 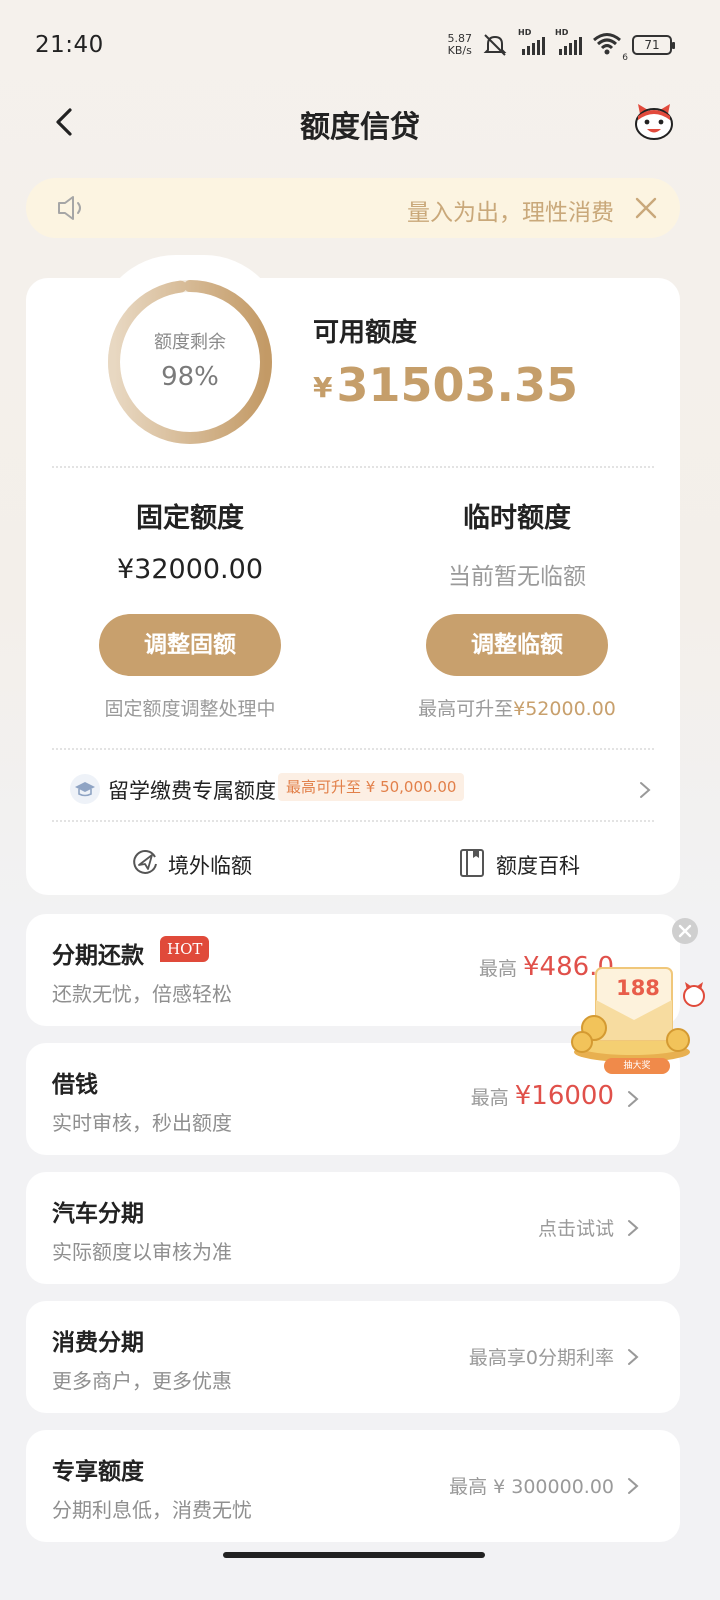 I want to click on list-item-title: 汽车分期, so click(x=98, y=1214).